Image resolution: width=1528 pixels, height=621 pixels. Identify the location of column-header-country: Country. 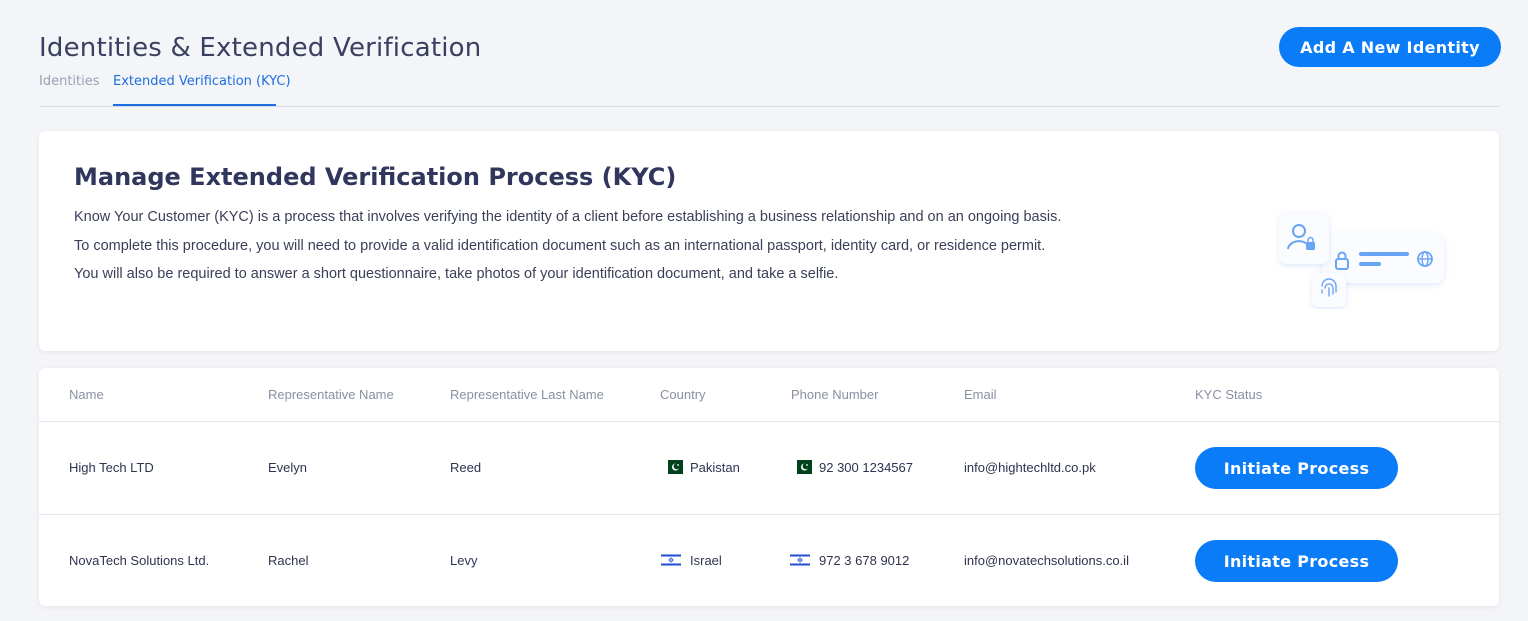
(683, 394).